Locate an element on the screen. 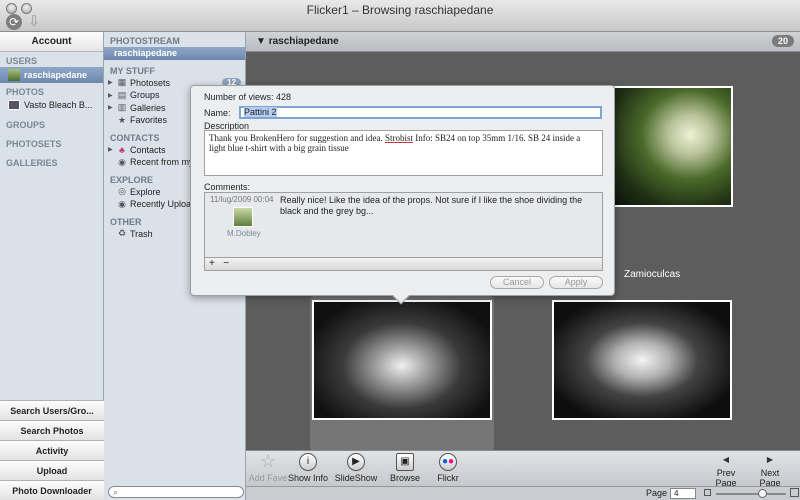  add-comment-button: + is located at coordinates (212, 263).